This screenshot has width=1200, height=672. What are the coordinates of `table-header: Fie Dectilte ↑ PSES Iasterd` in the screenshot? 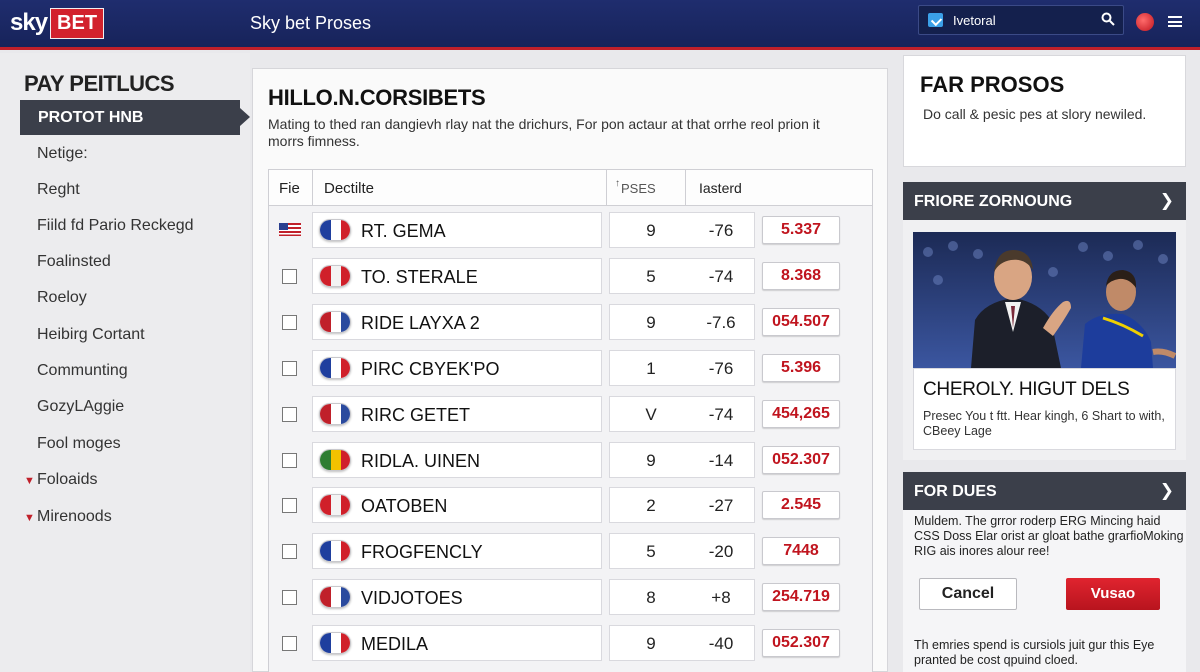 It's located at (570, 188).